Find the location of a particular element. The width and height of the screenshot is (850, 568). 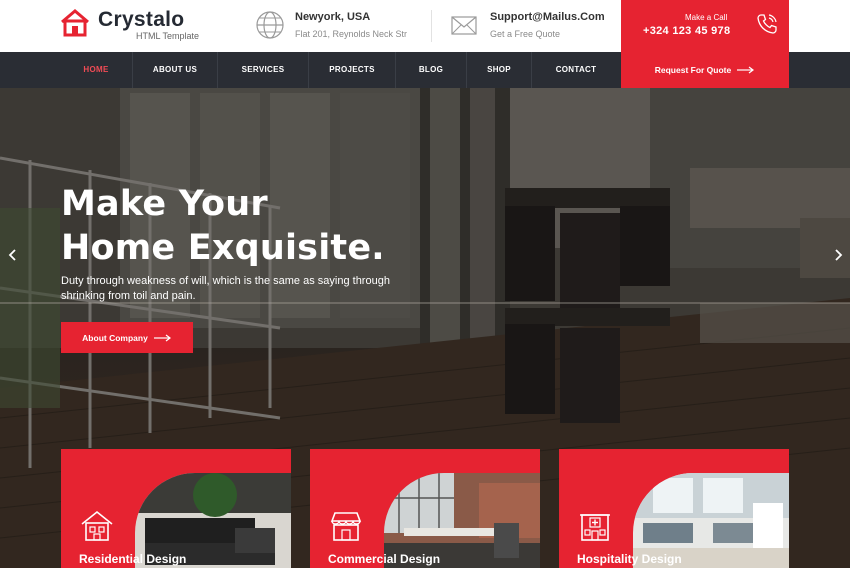

request-quote-label: Request For Quote is located at coordinates (693, 70).